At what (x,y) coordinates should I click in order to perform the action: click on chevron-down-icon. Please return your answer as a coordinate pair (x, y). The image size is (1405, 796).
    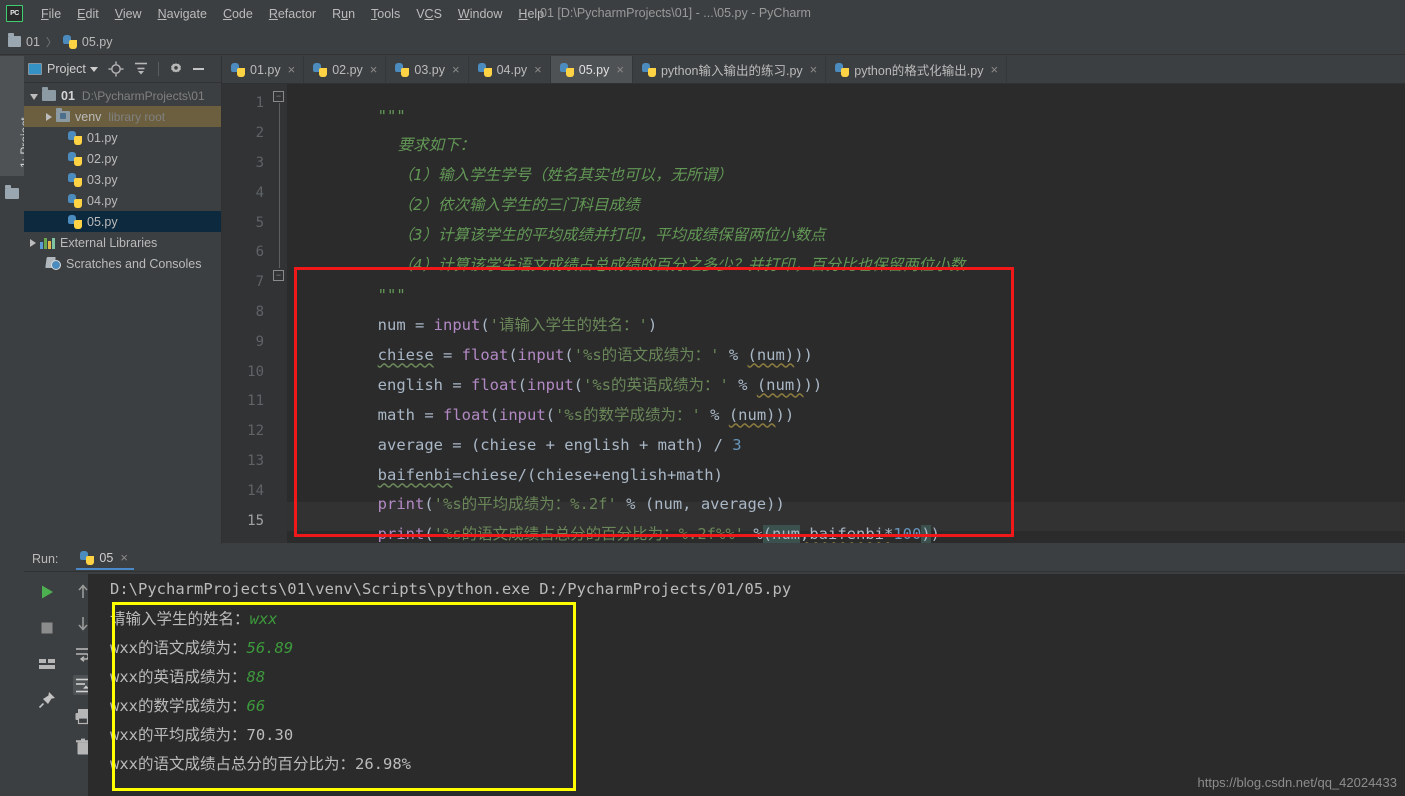
    Looking at the image, I should click on (93, 69).